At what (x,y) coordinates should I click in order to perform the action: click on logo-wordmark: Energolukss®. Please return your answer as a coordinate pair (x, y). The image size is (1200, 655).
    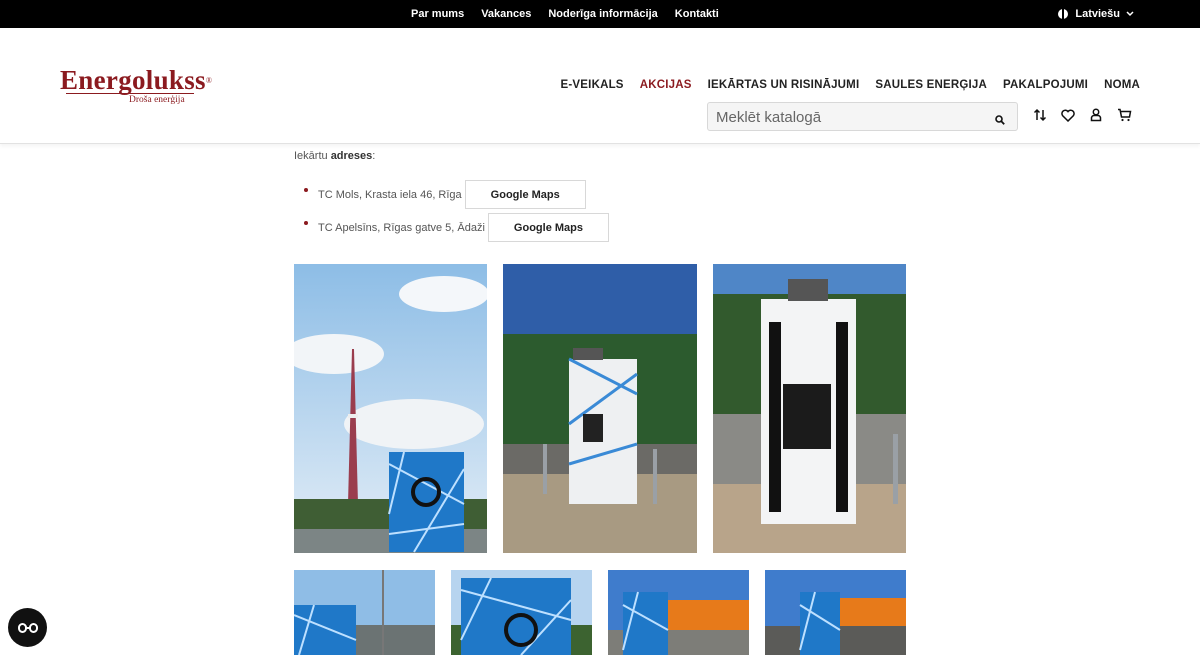
    Looking at the image, I should click on (136, 80).